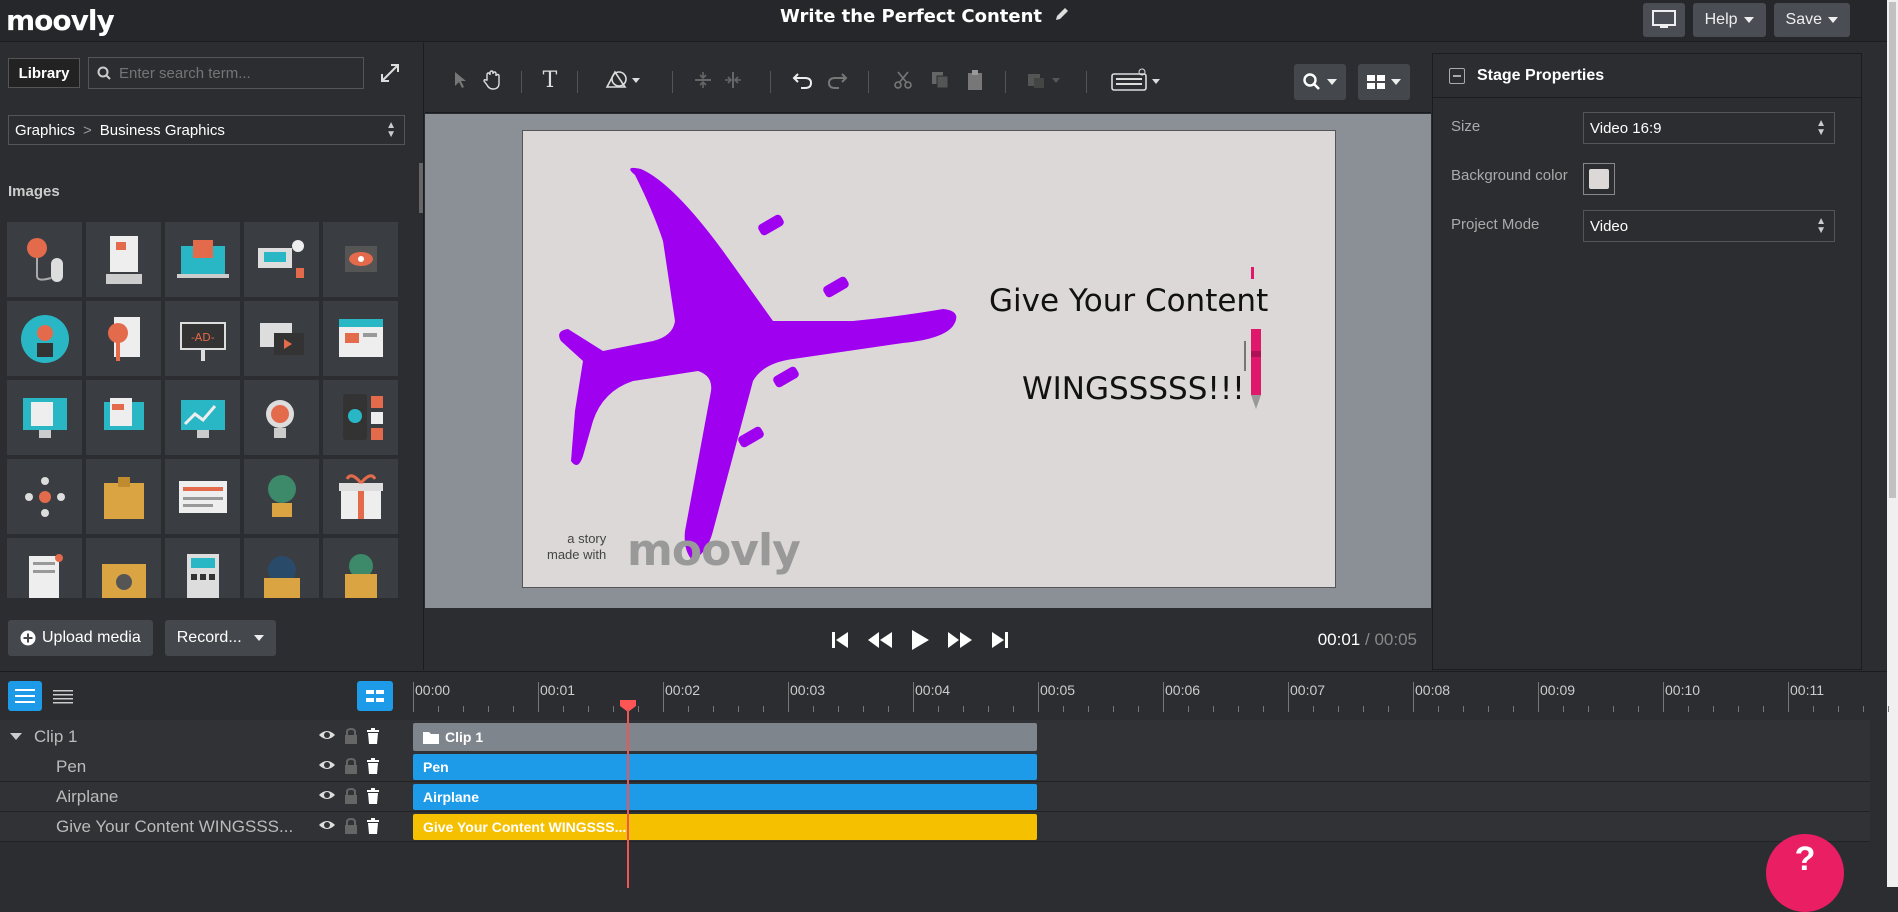  What do you see at coordinates (421, 188) in the screenshot?
I see `library-scrollbar` at bounding box center [421, 188].